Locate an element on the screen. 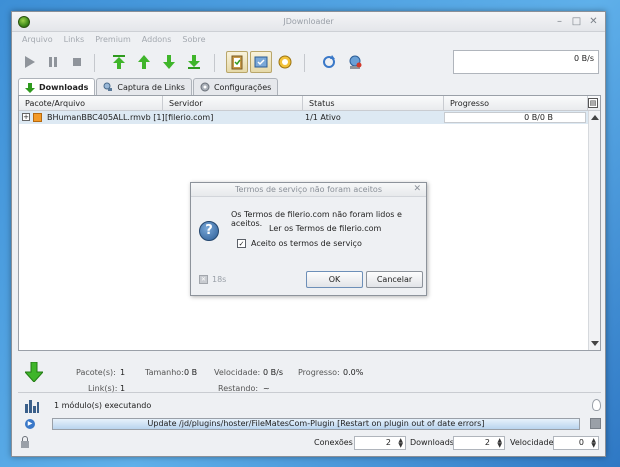 This screenshot has width=620, height=467. move-bottom-button is located at coordinates (194, 62).